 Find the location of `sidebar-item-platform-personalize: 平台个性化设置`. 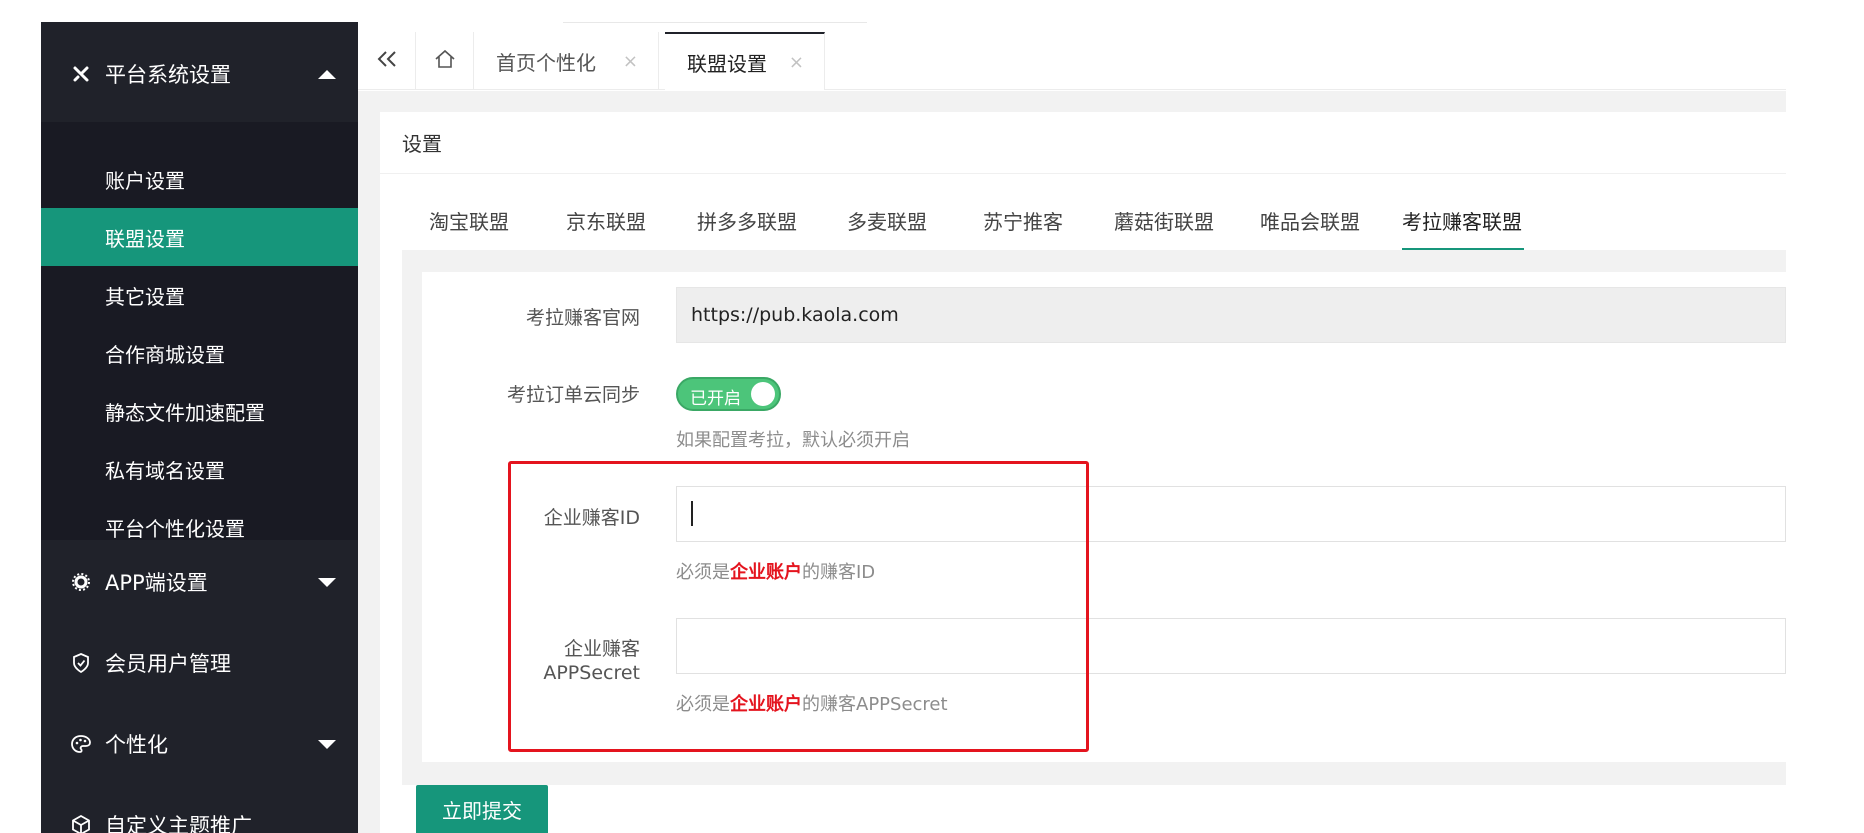

sidebar-item-platform-personalize: 平台个性化设置 is located at coordinates (199, 527).